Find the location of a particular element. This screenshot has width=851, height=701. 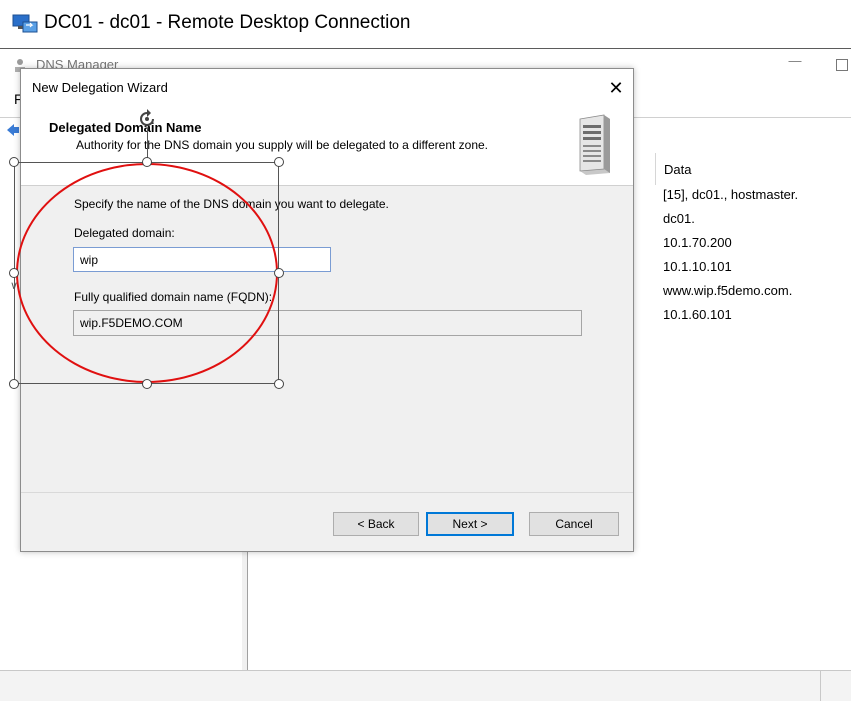

resize-handle-right is located at coordinates (279, 273).